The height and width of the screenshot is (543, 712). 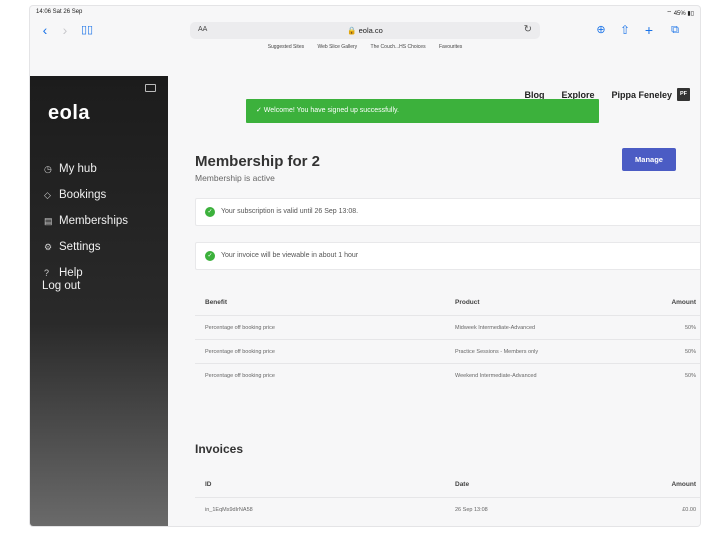 I want to click on column-header: Date, so click(x=462, y=484).